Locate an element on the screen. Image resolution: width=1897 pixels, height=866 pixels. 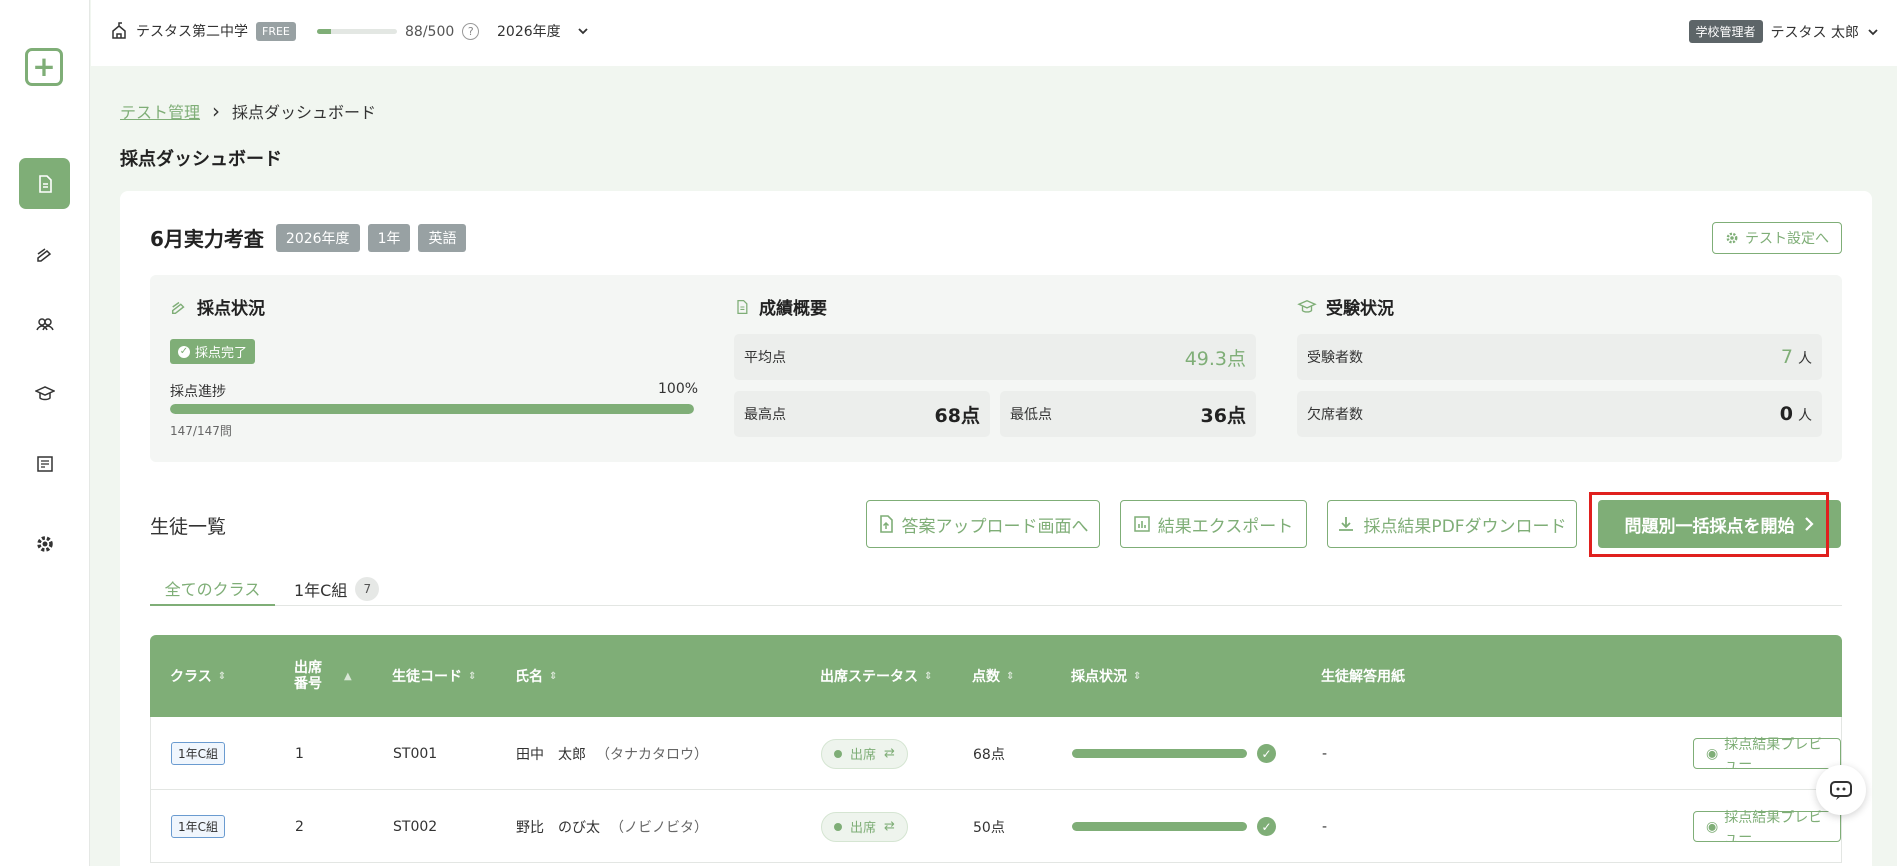
quota-bar is located at coordinates (357, 31).